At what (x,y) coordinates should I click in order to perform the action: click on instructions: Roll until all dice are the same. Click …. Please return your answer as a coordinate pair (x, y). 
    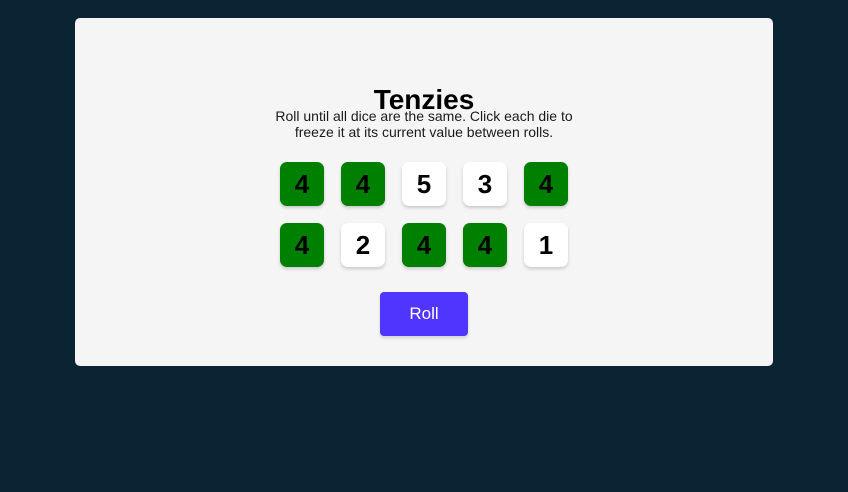
    Looking at the image, I should click on (424, 124).